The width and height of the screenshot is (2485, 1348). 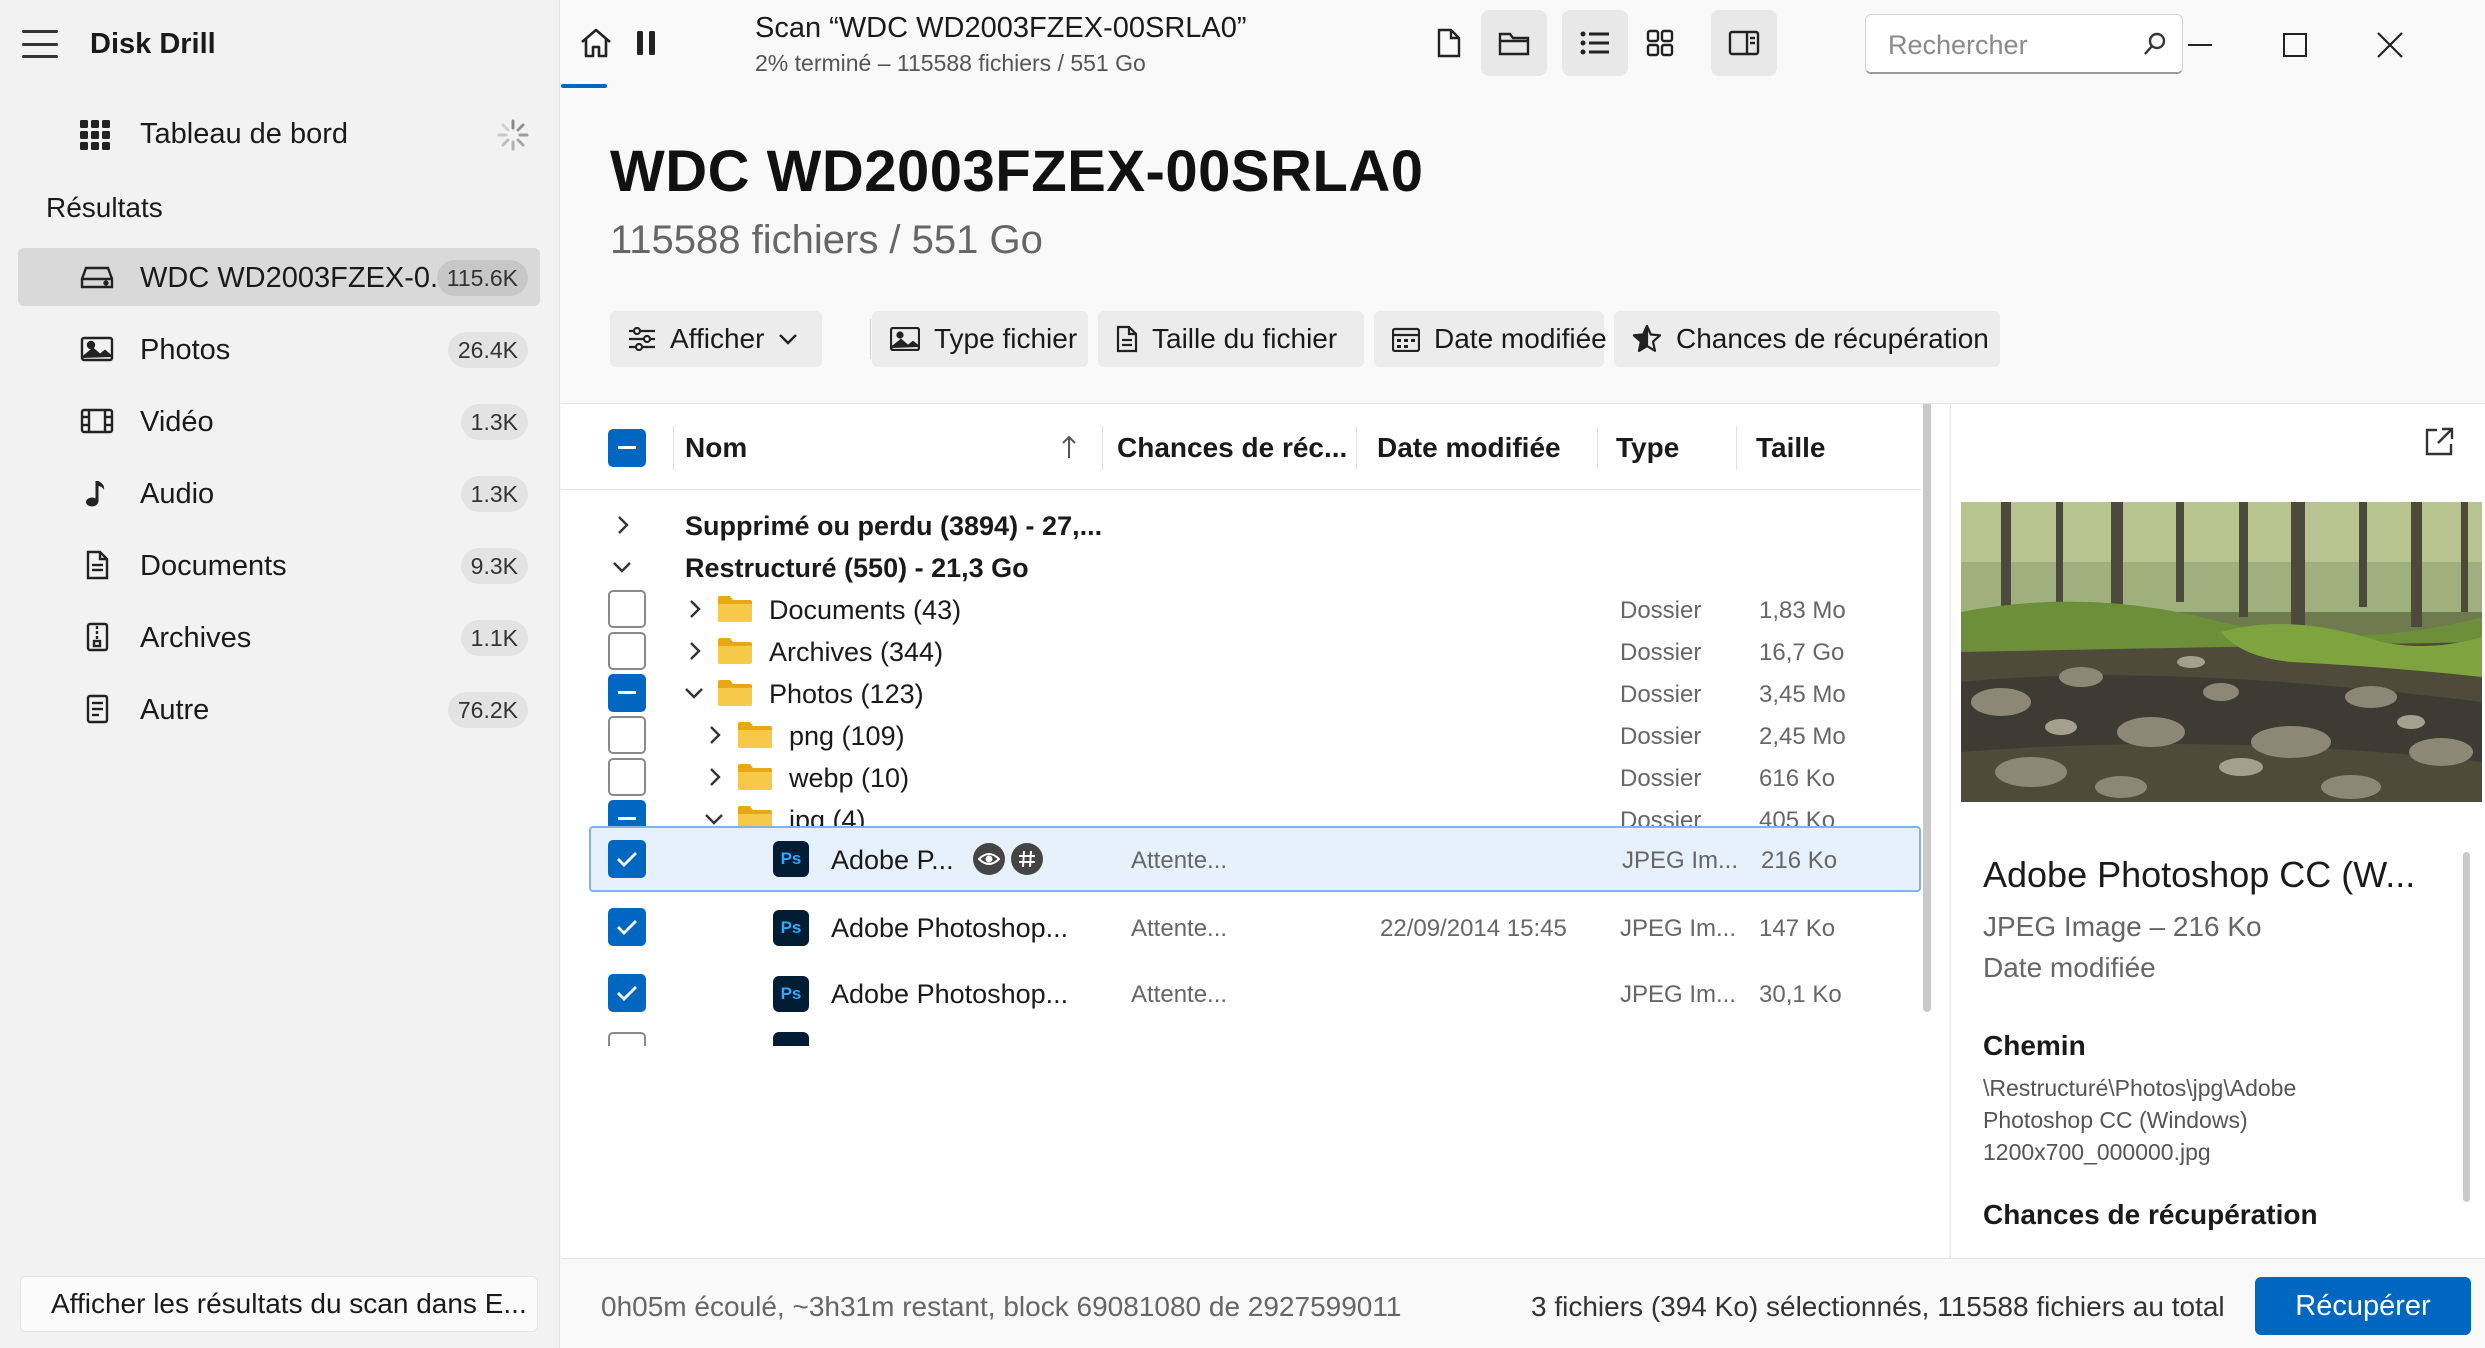 I want to click on grid-view-button, so click(x=1660, y=43).